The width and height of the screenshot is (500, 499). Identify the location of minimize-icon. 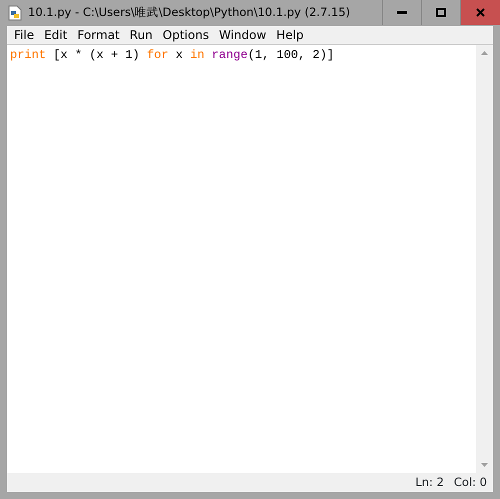
(402, 12).